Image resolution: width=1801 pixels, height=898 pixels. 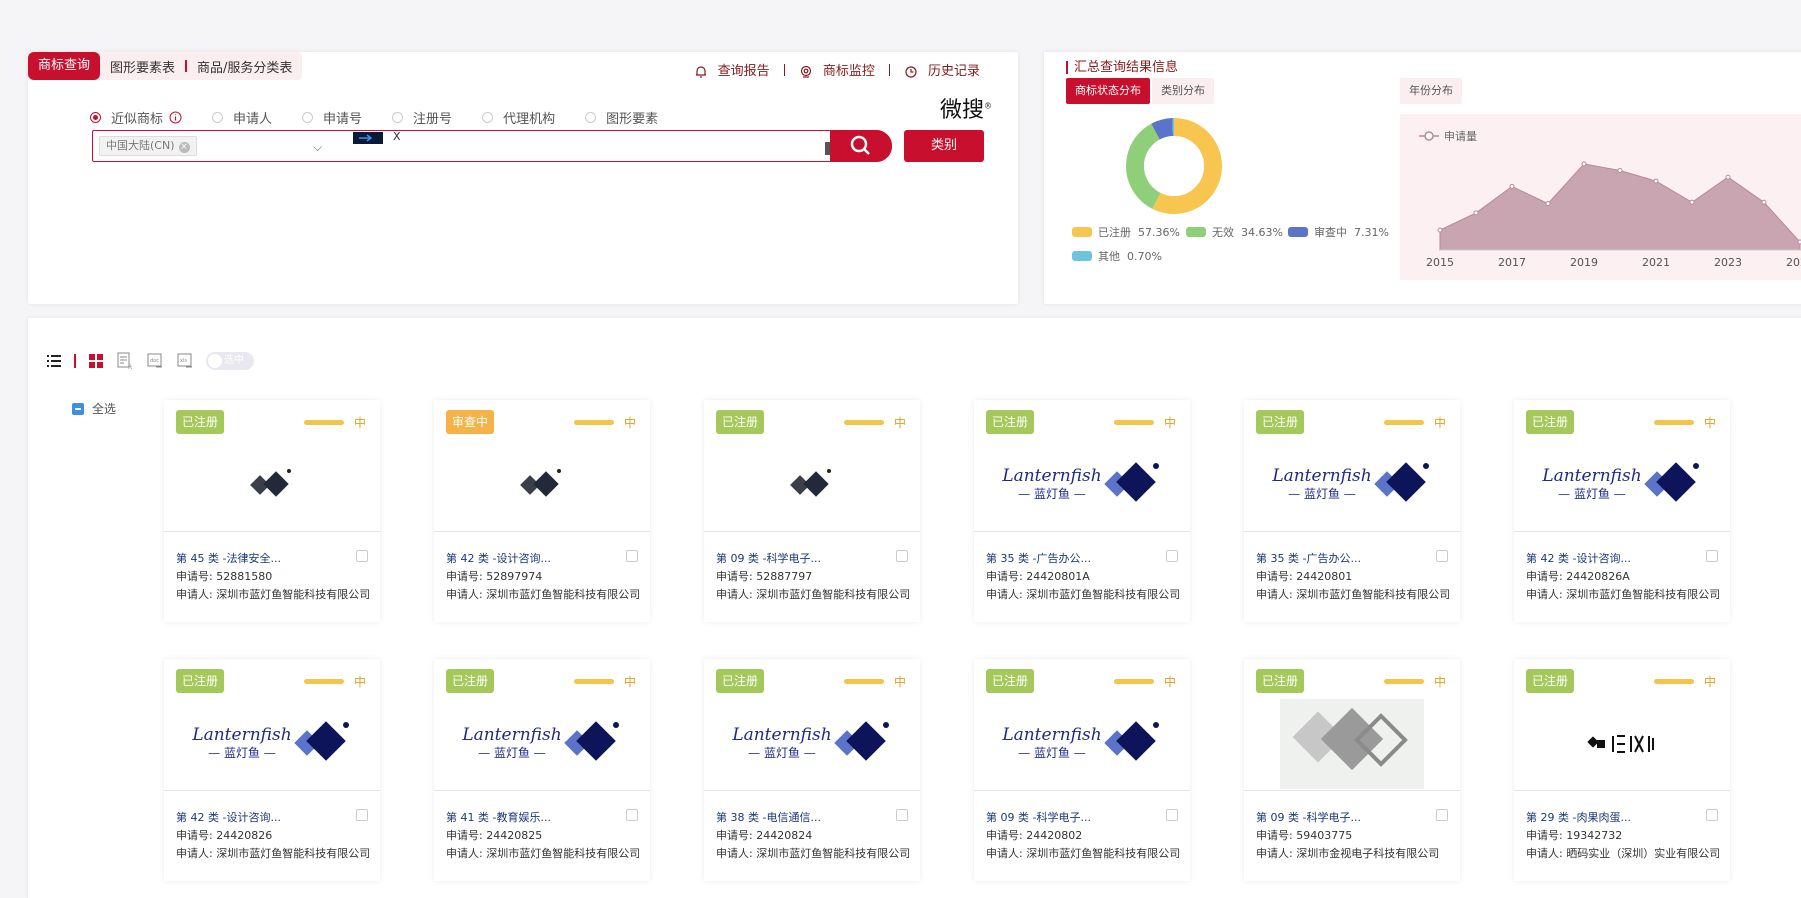 What do you see at coordinates (185, 361) in the screenshot?
I see `export-xls-icon: xls` at bounding box center [185, 361].